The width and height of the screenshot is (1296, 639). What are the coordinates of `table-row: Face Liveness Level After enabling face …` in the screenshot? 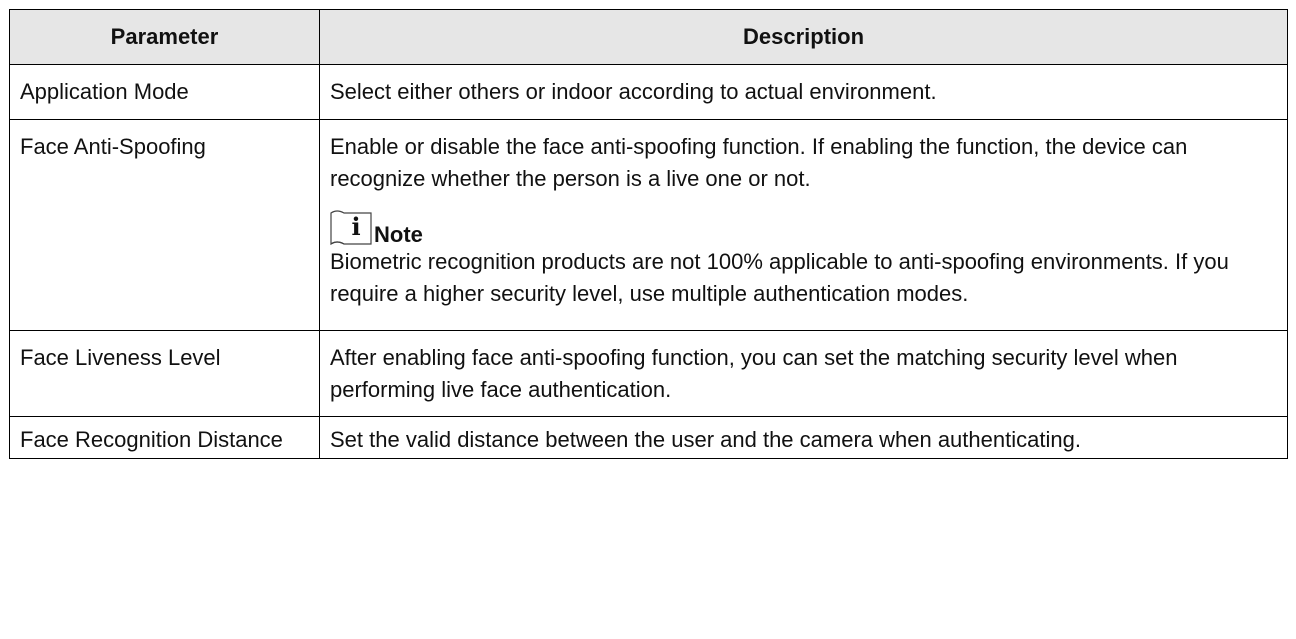 It's located at (648, 373).